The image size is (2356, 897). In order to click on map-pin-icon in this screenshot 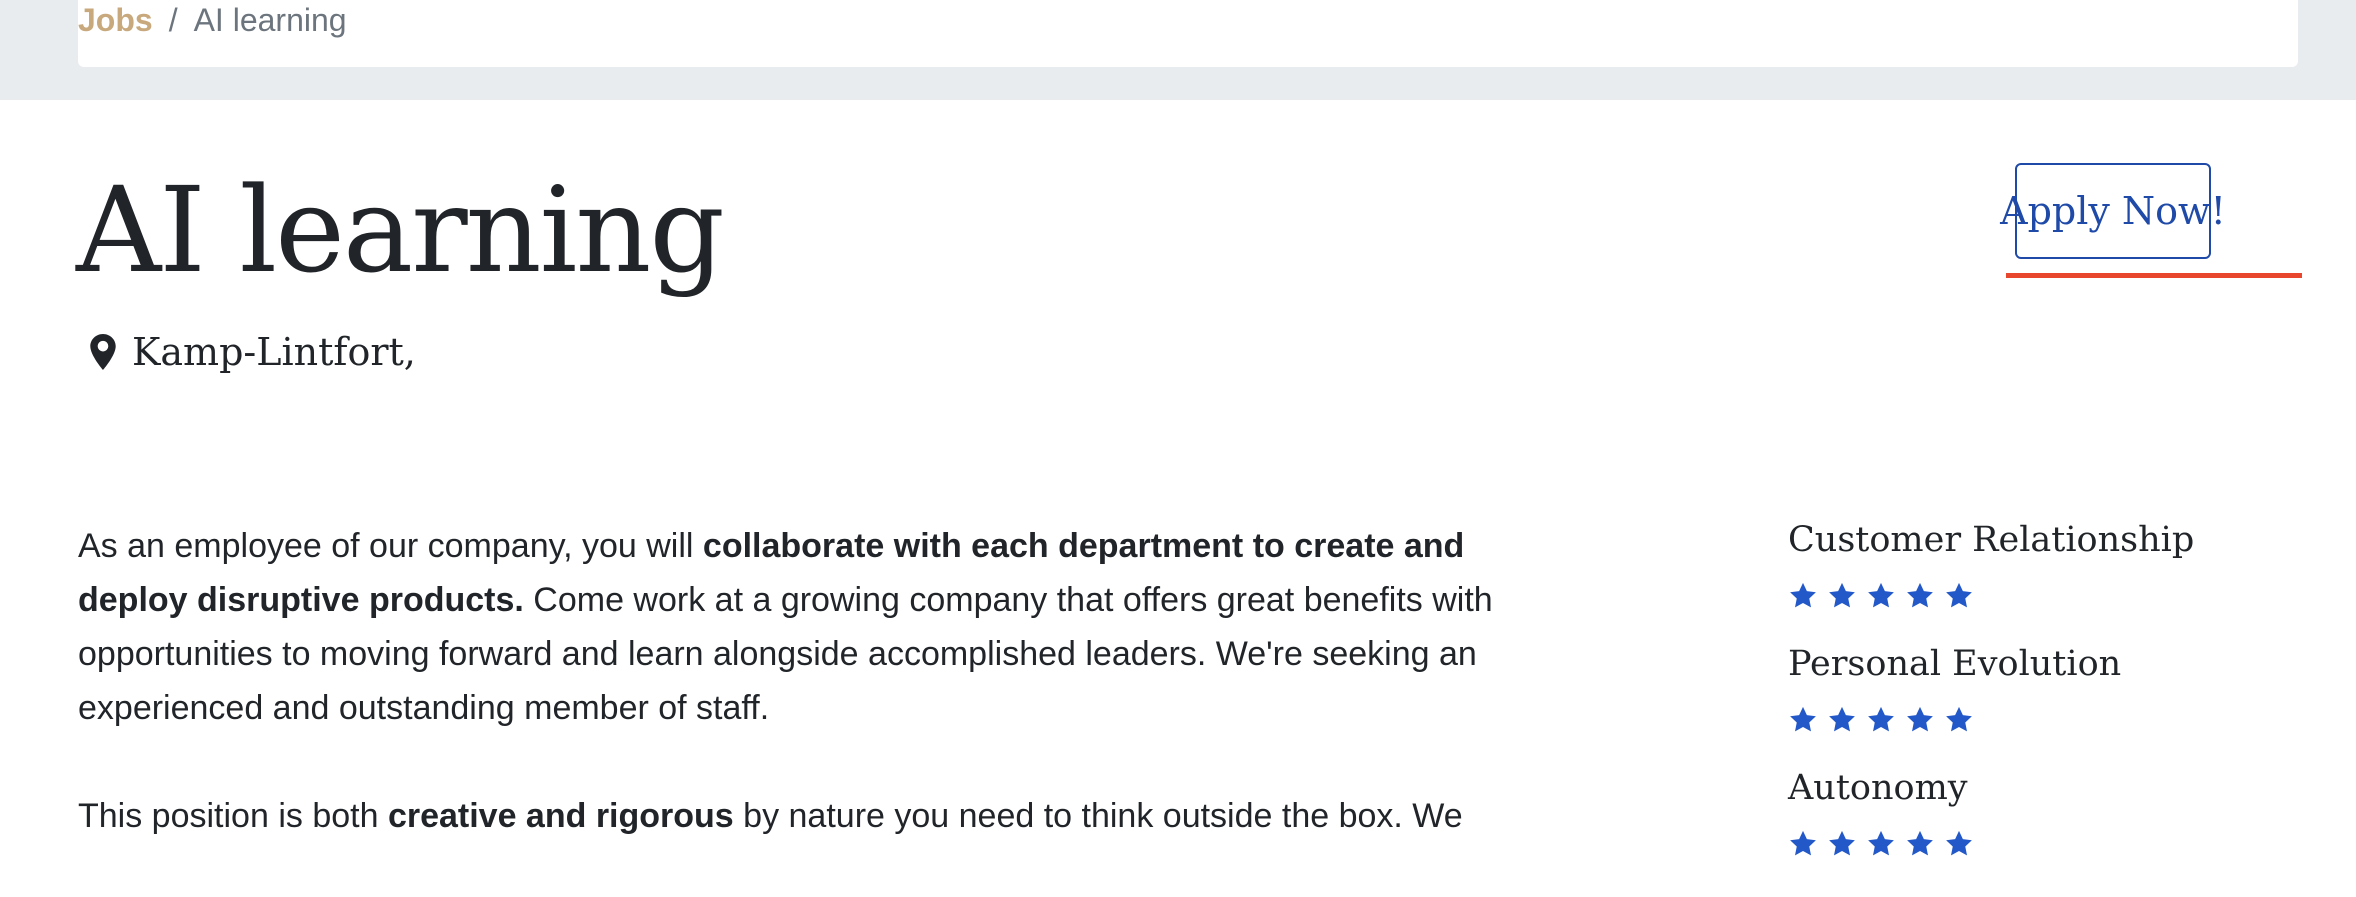, I will do `click(103, 352)`.